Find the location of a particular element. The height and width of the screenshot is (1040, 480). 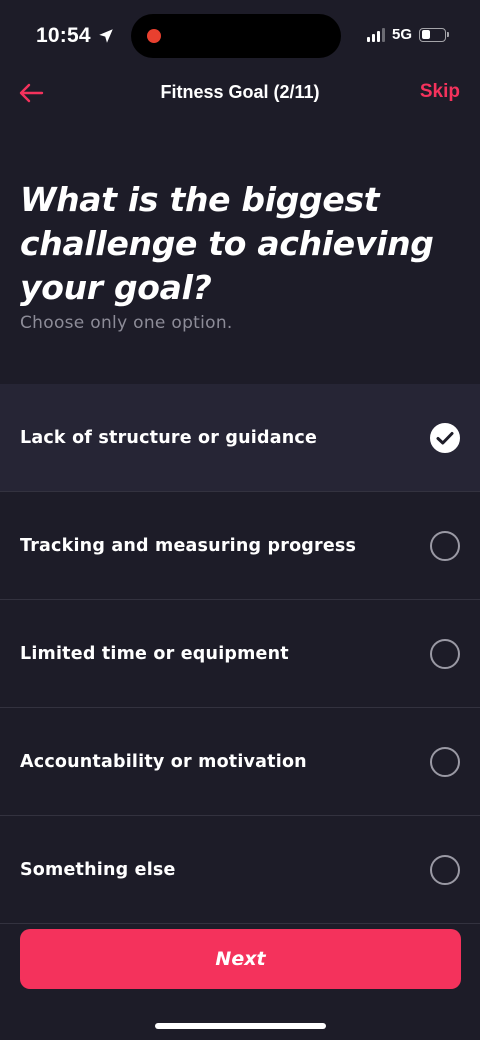

radio-checked-icon is located at coordinates (445, 438).